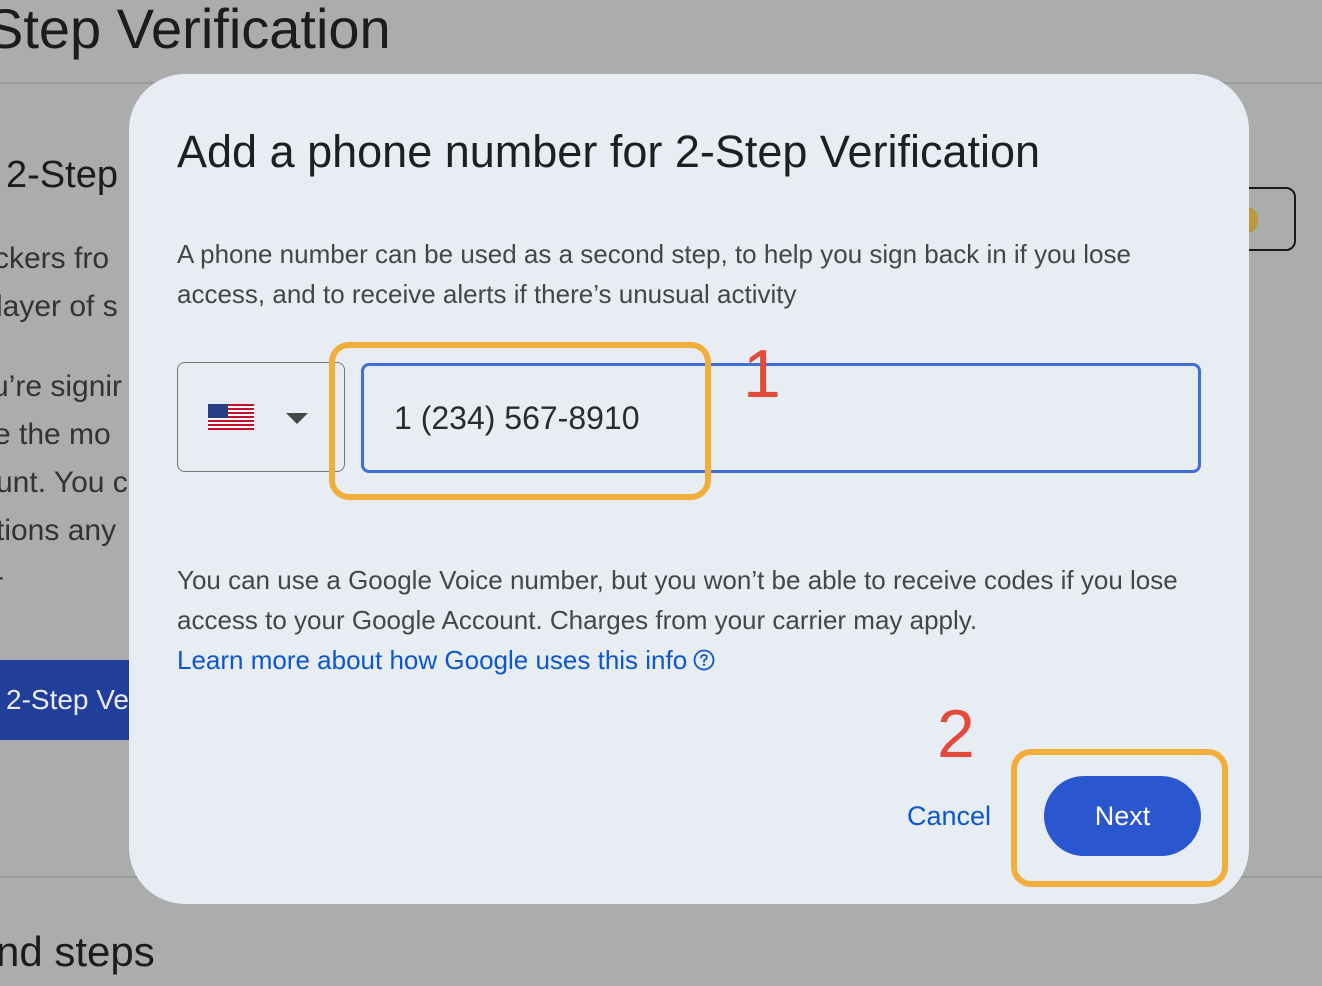 The image size is (1322, 986). I want to click on background-text-line: e the mo, so click(55, 434).